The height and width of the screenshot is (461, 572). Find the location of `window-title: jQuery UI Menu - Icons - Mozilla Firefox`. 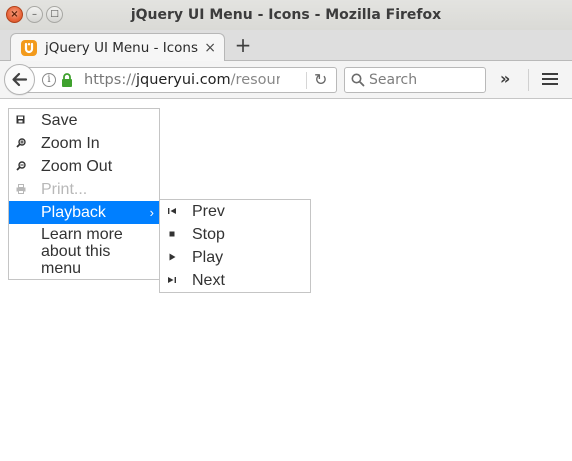

window-title: jQuery UI Menu - Icons - Mozilla Firefox is located at coordinates (286, 15).